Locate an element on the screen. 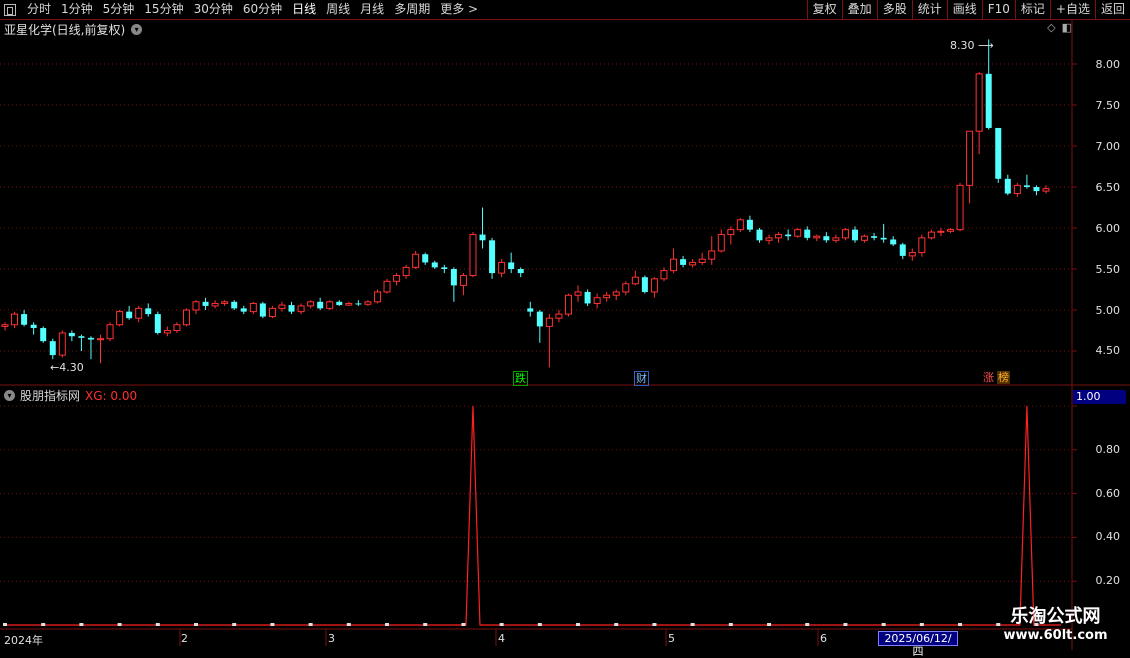 This screenshot has height=658, width=1130. date-axis-month: 5 is located at coordinates (671, 638).